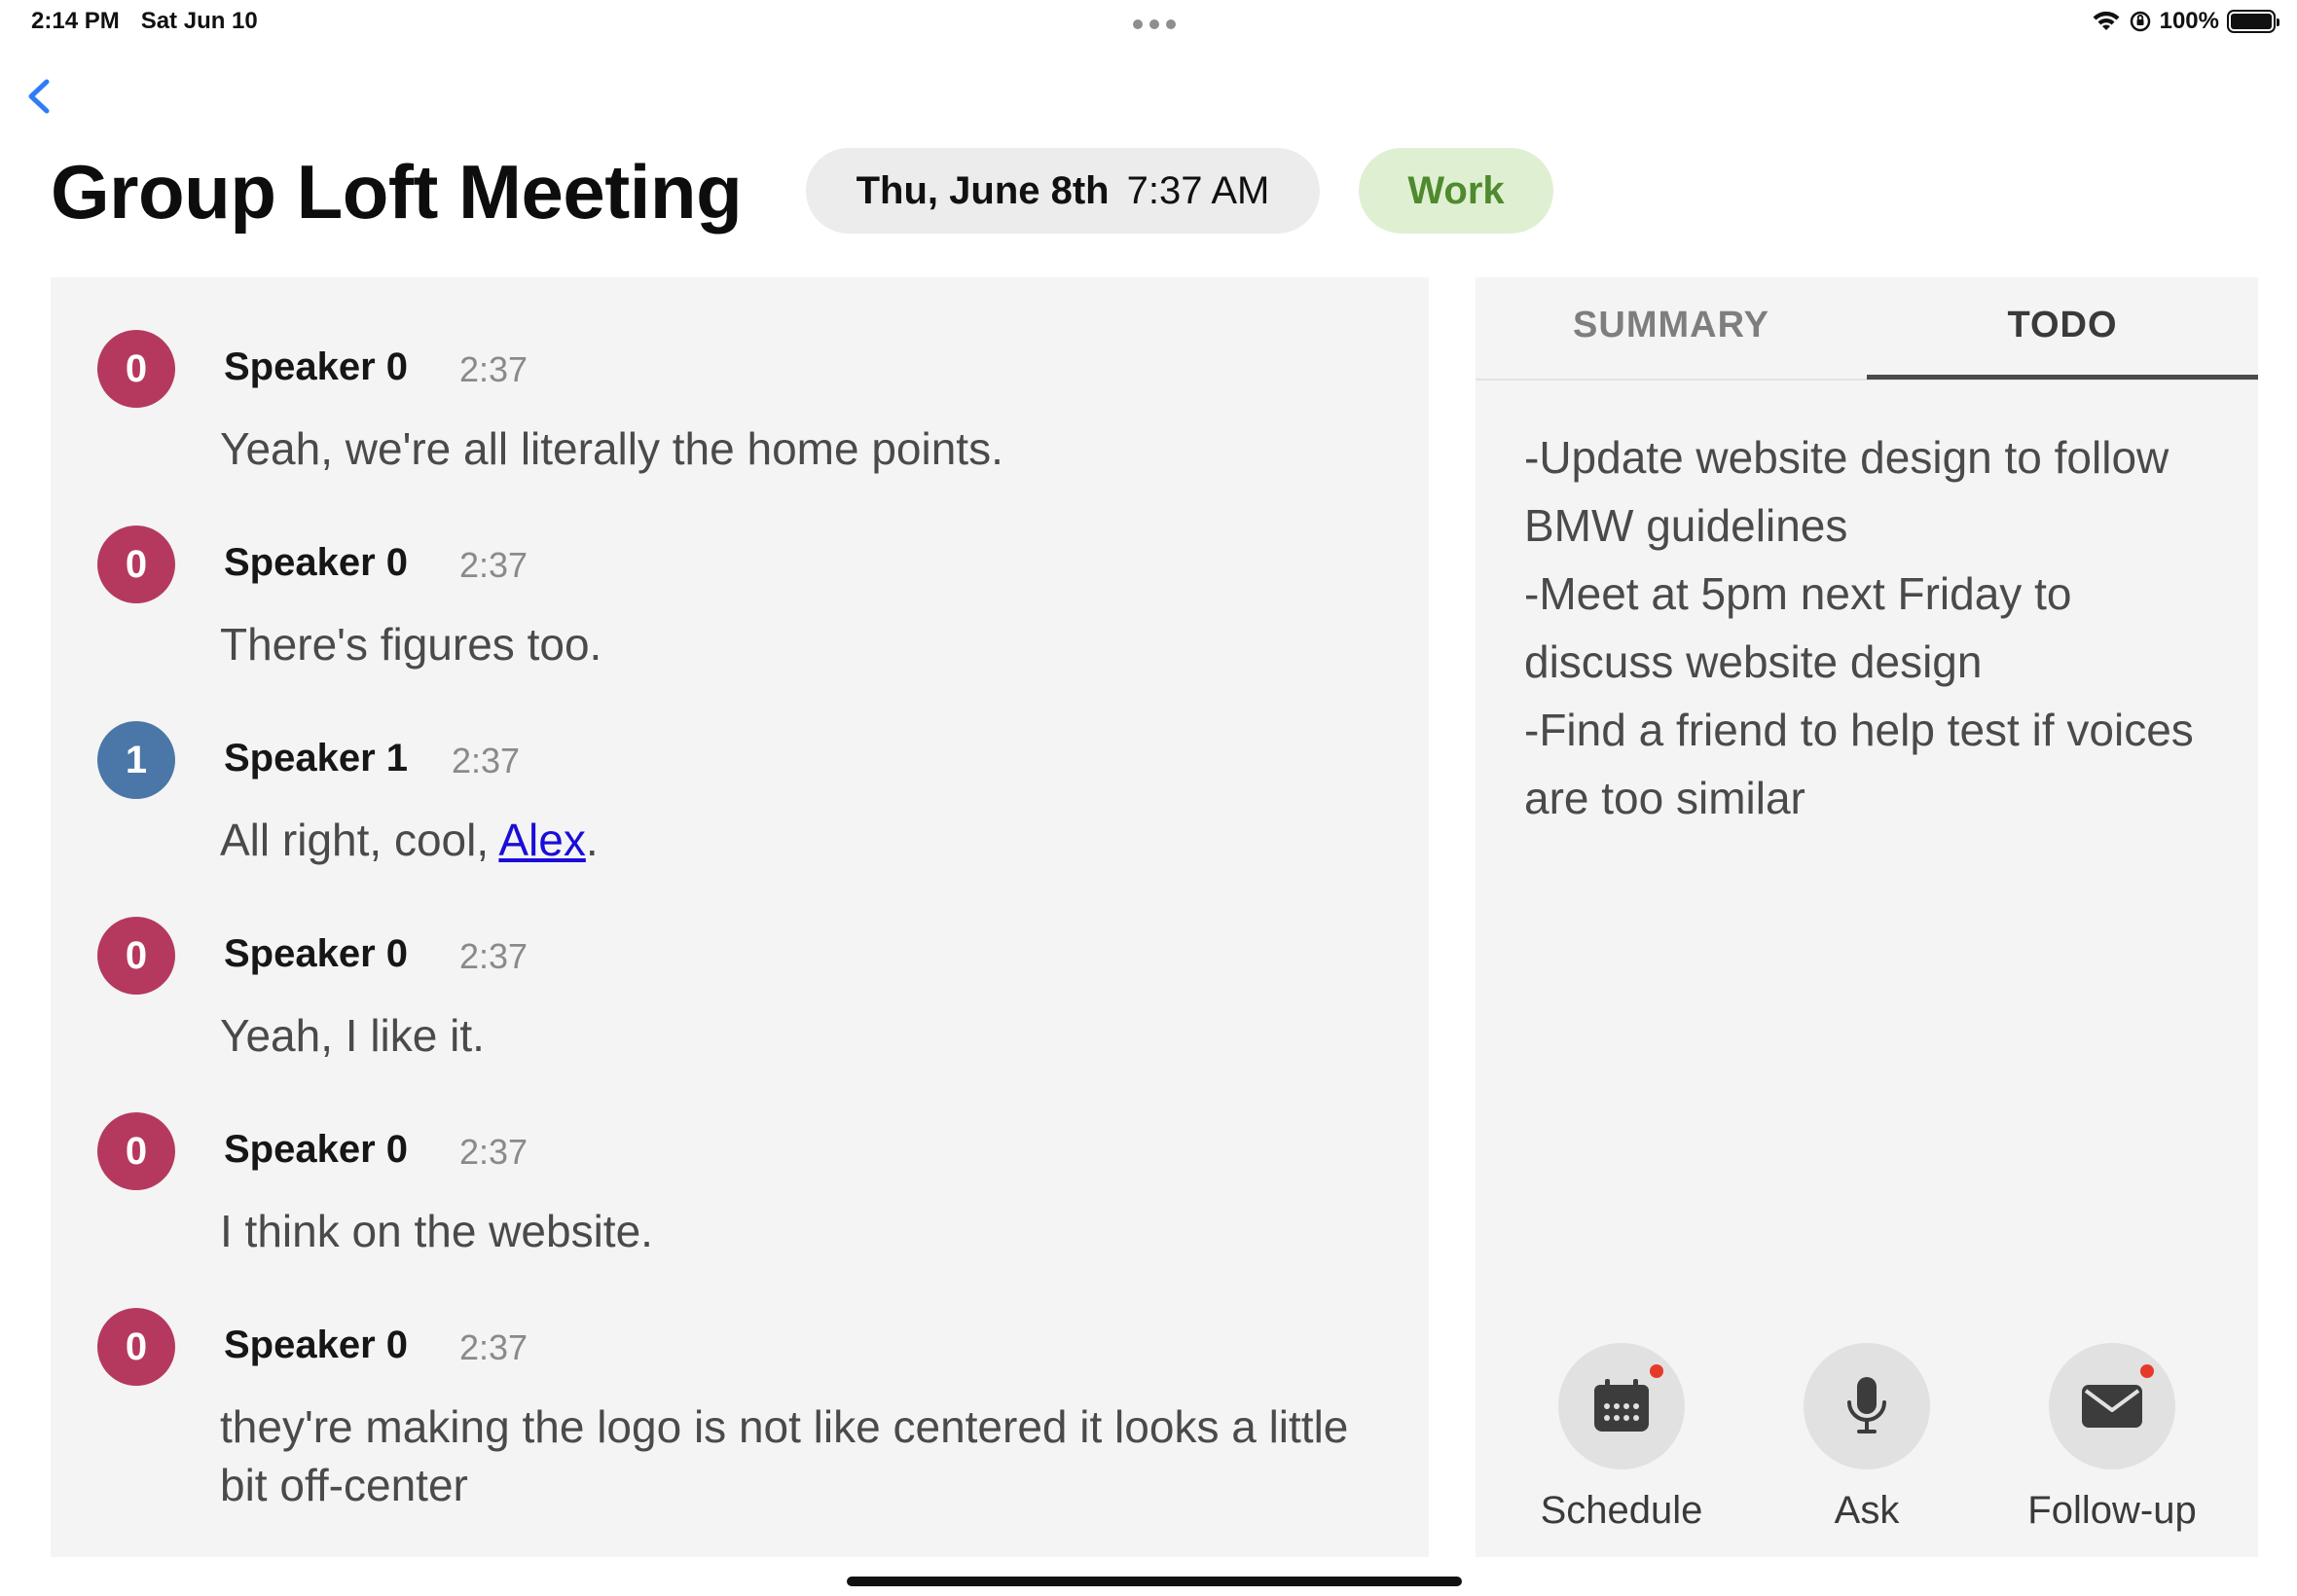 The width and height of the screenshot is (2297, 1596). What do you see at coordinates (1154, 1581) in the screenshot?
I see `home-indicator` at bounding box center [1154, 1581].